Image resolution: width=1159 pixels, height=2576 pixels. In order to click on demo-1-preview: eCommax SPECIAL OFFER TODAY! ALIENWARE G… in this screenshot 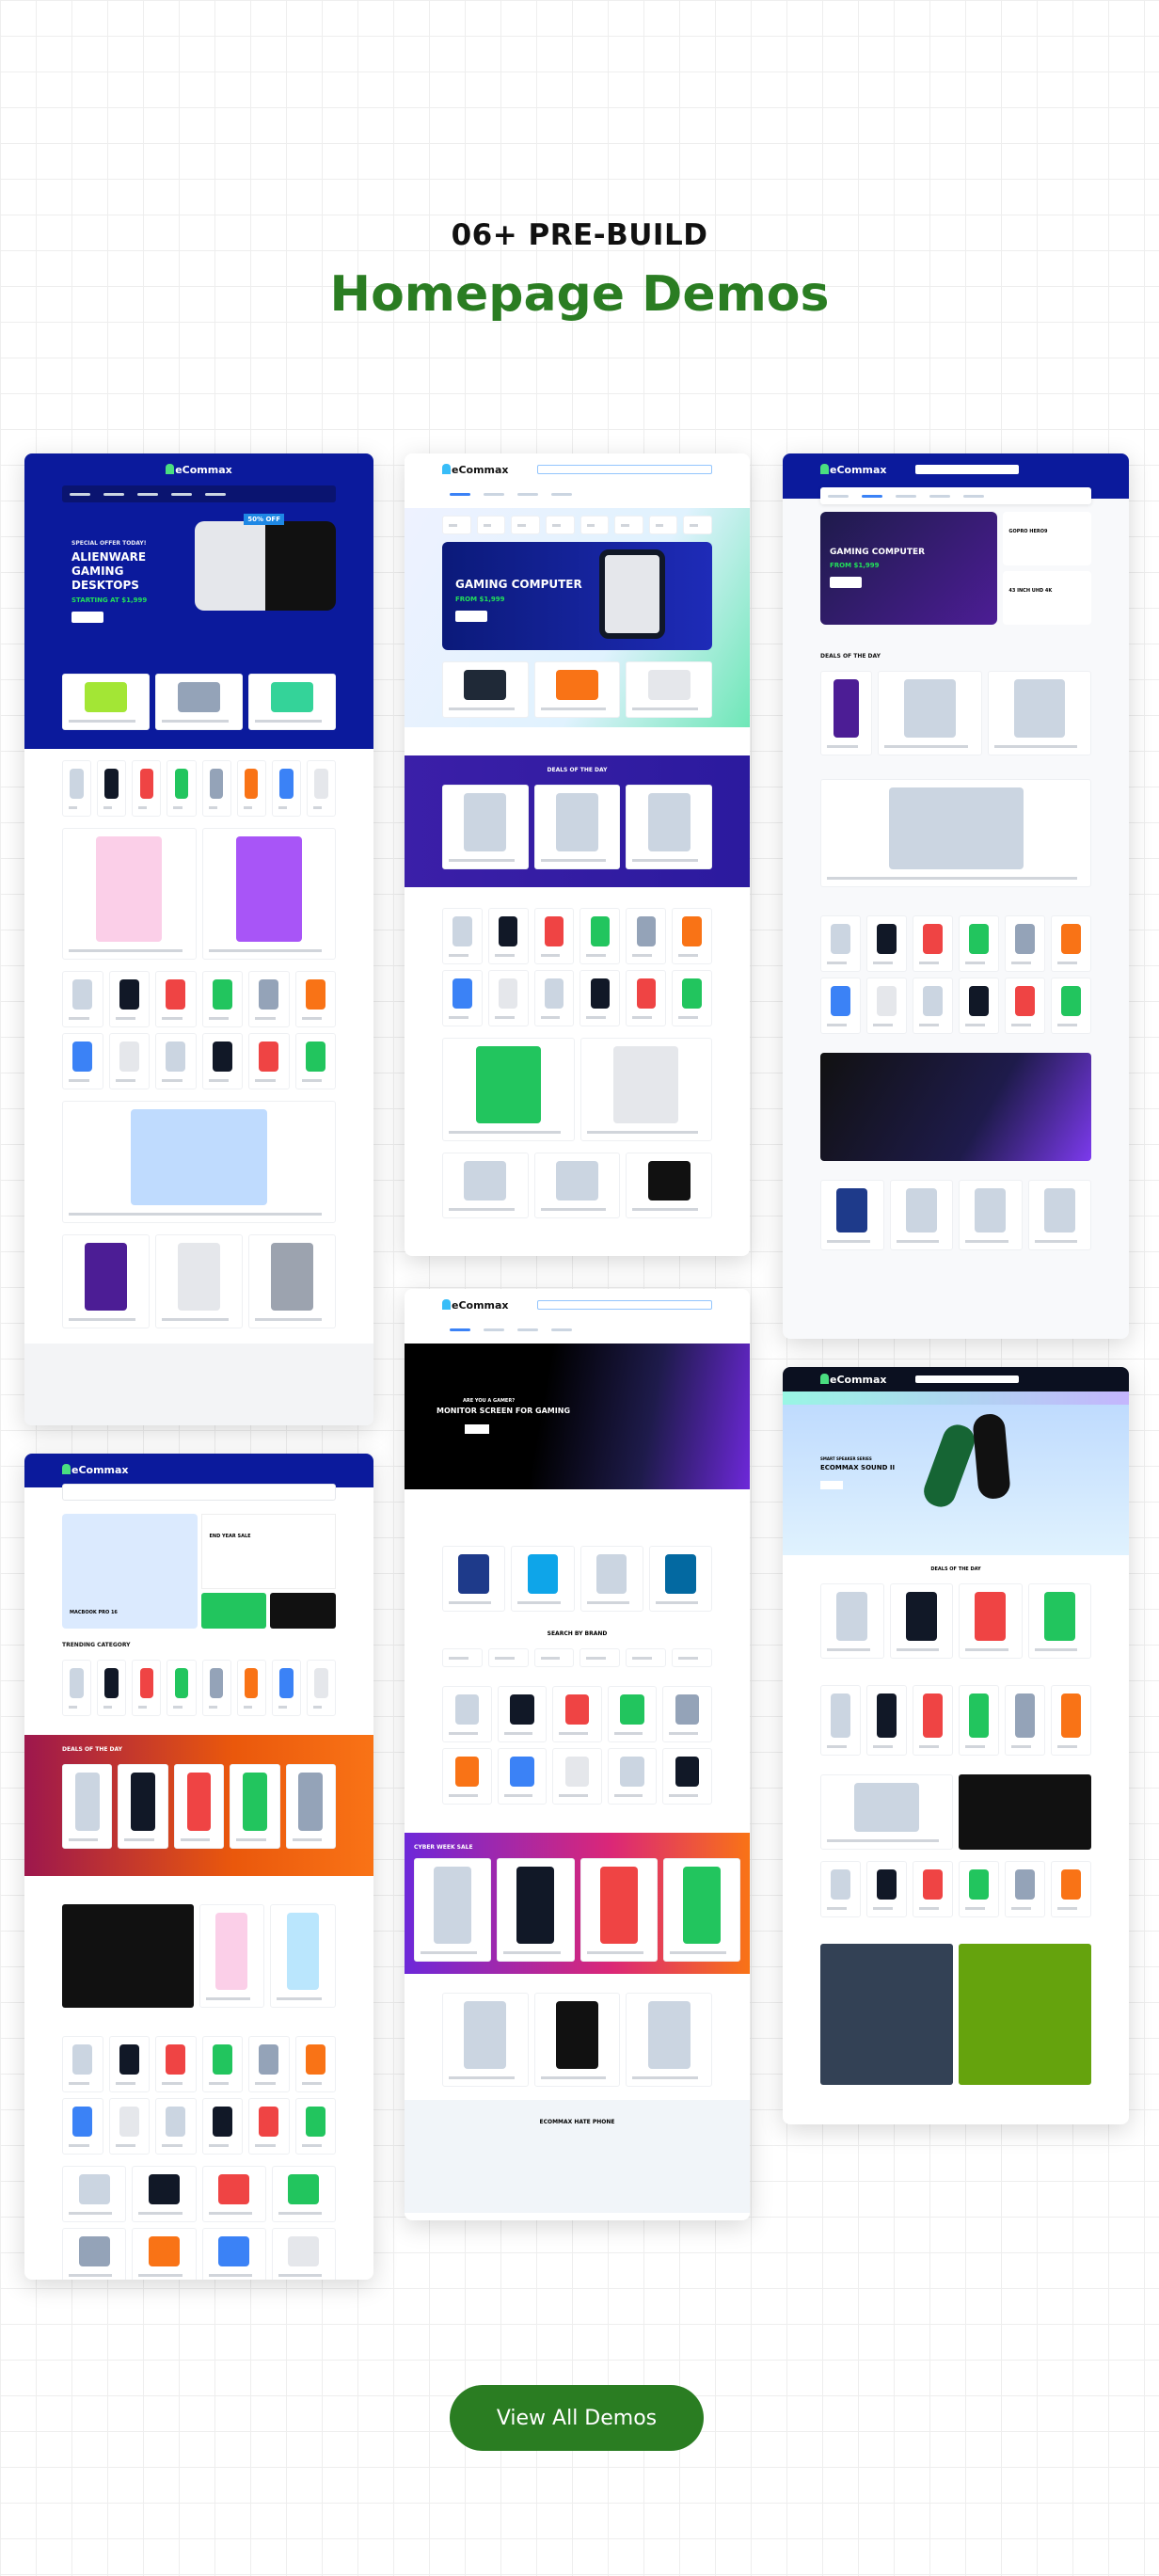, I will do `click(198, 939)`.